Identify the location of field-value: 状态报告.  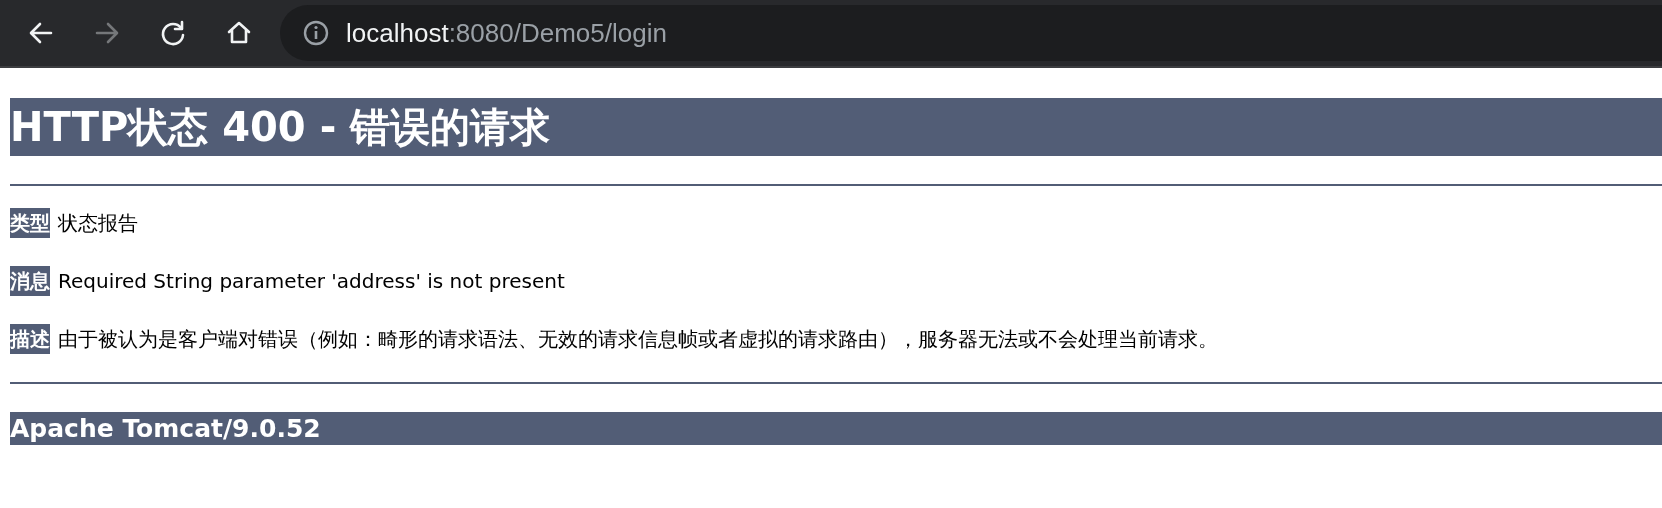
(98, 223).